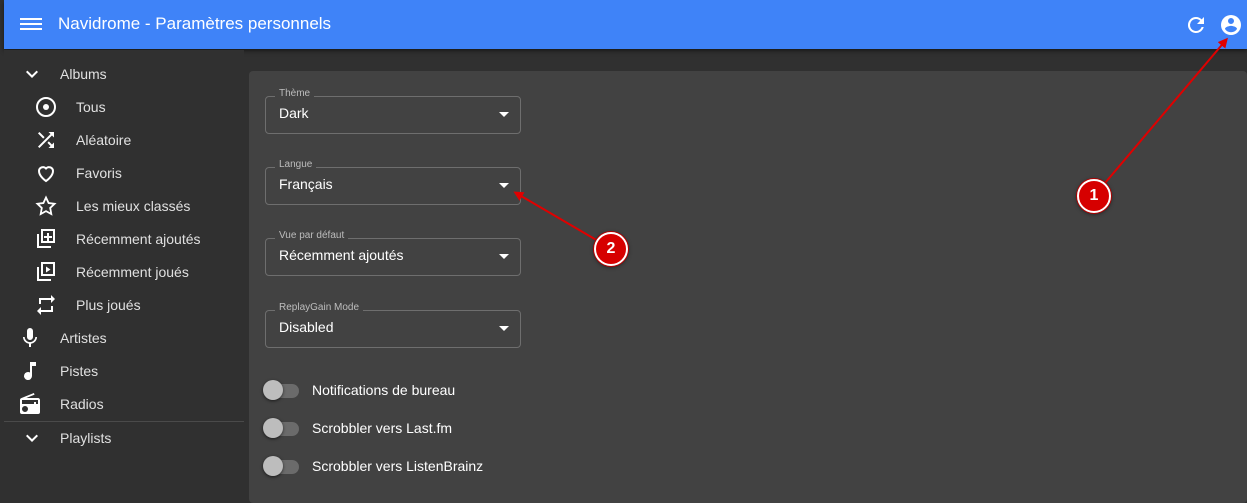 This screenshot has width=1247, height=503. Describe the element at coordinates (124, 172) in the screenshot. I see `sidebar-item-favoris: Favoris` at that location.